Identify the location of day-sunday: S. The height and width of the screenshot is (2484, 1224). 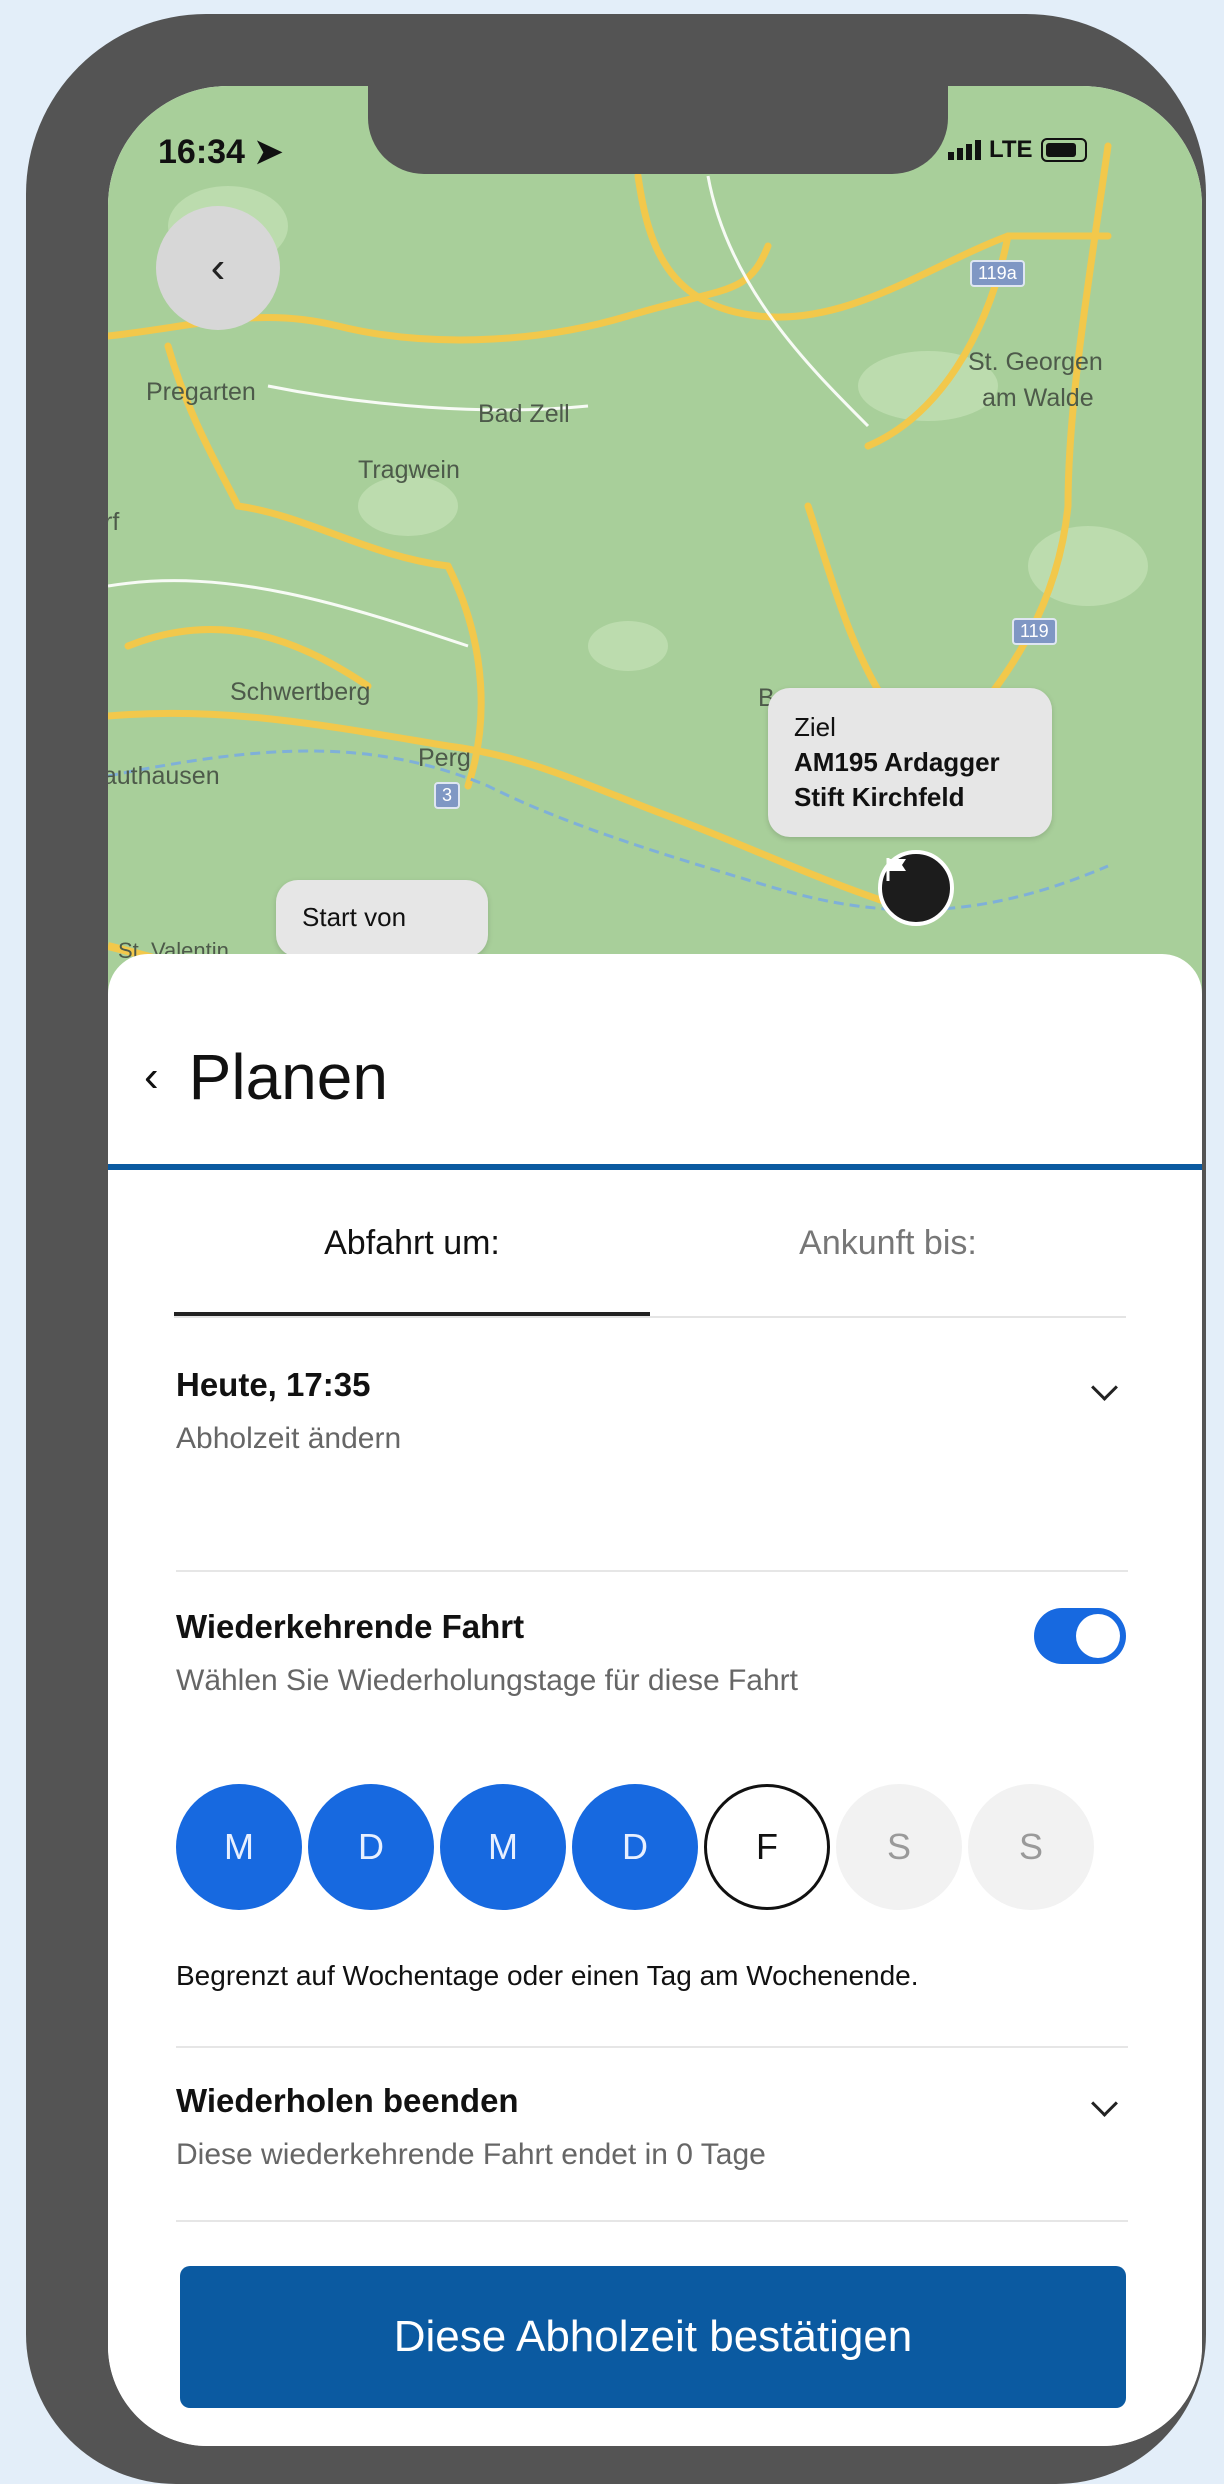
(1031, 1847).